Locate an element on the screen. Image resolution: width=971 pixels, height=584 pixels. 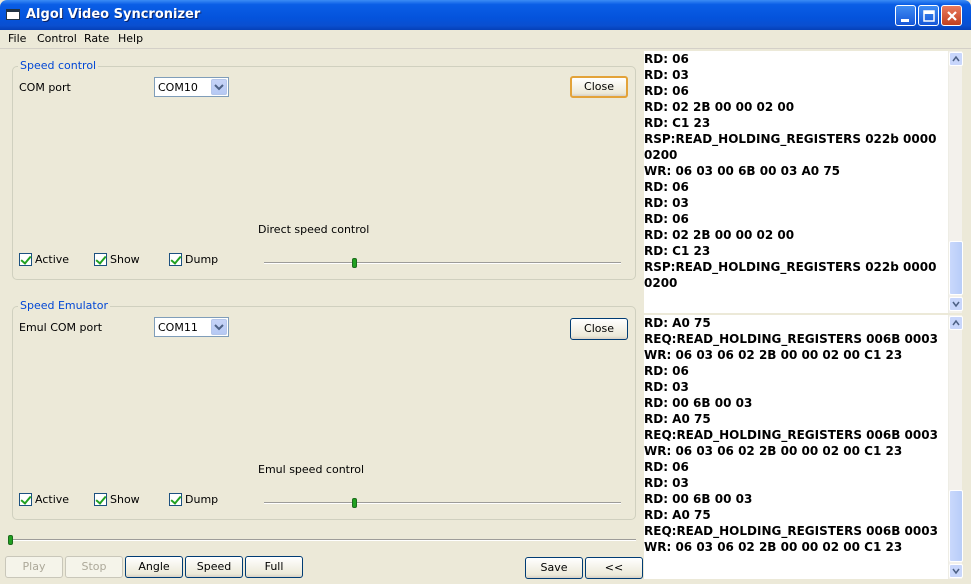
com-port-select: COM10 is located at coordinates (191, 87).